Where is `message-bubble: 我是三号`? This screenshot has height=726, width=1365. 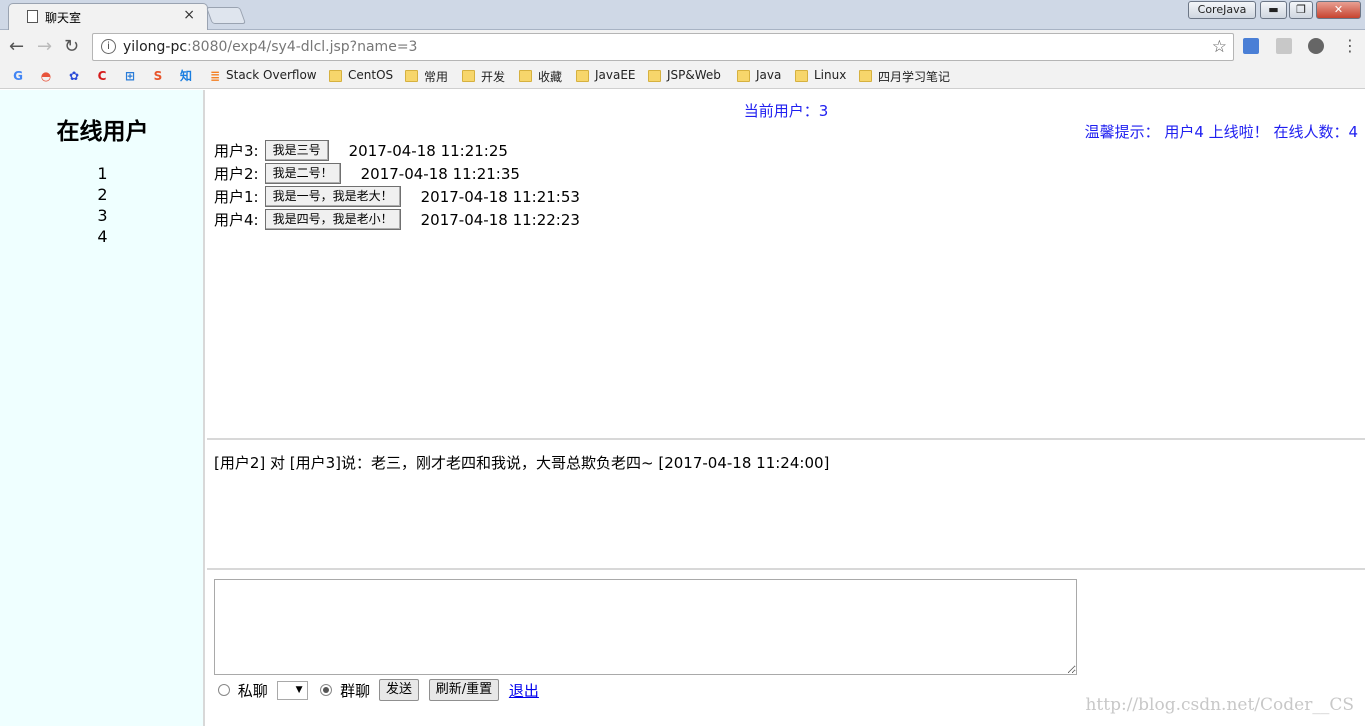
message-bubble: 我是三号 is located at coordinates (296, 150).